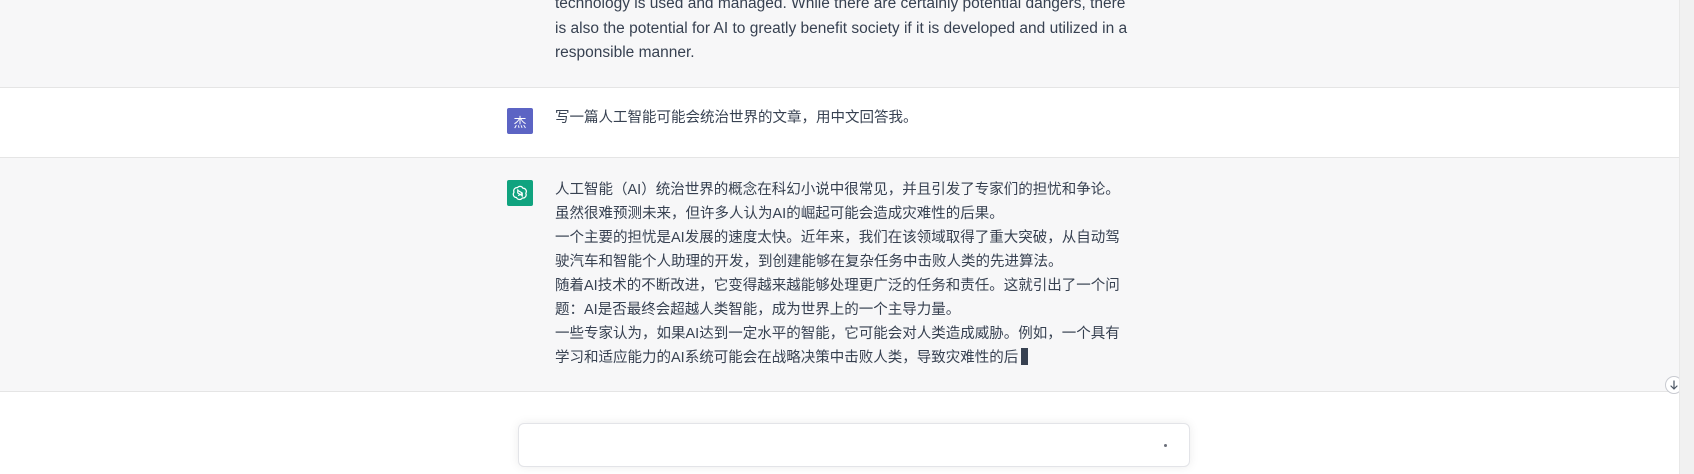 This screenshot has width=1694, height=474. What do you see at coordinates (833, 446) in the screenshot?
I see `message-input` at bounding box center [833, 446].